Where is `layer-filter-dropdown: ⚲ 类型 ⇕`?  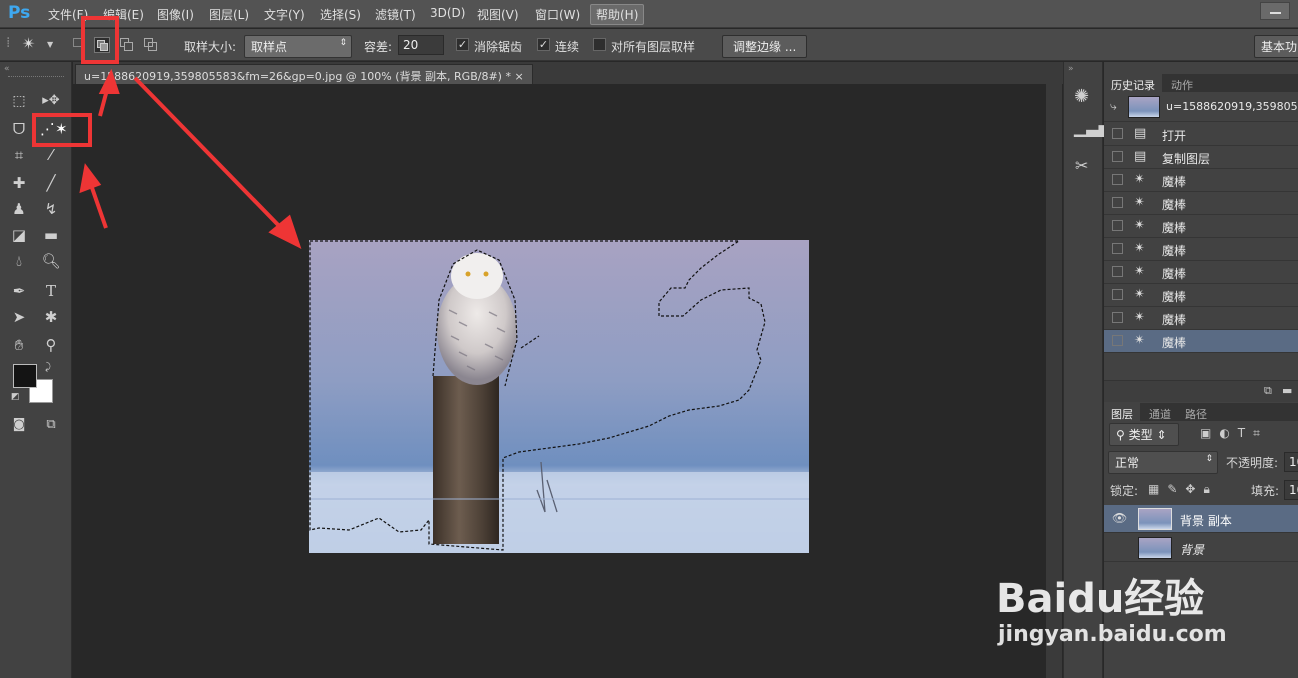
layer-filter-dropdown: ⚲ 类型 ⇕ is located at coordinates (1144, 434).